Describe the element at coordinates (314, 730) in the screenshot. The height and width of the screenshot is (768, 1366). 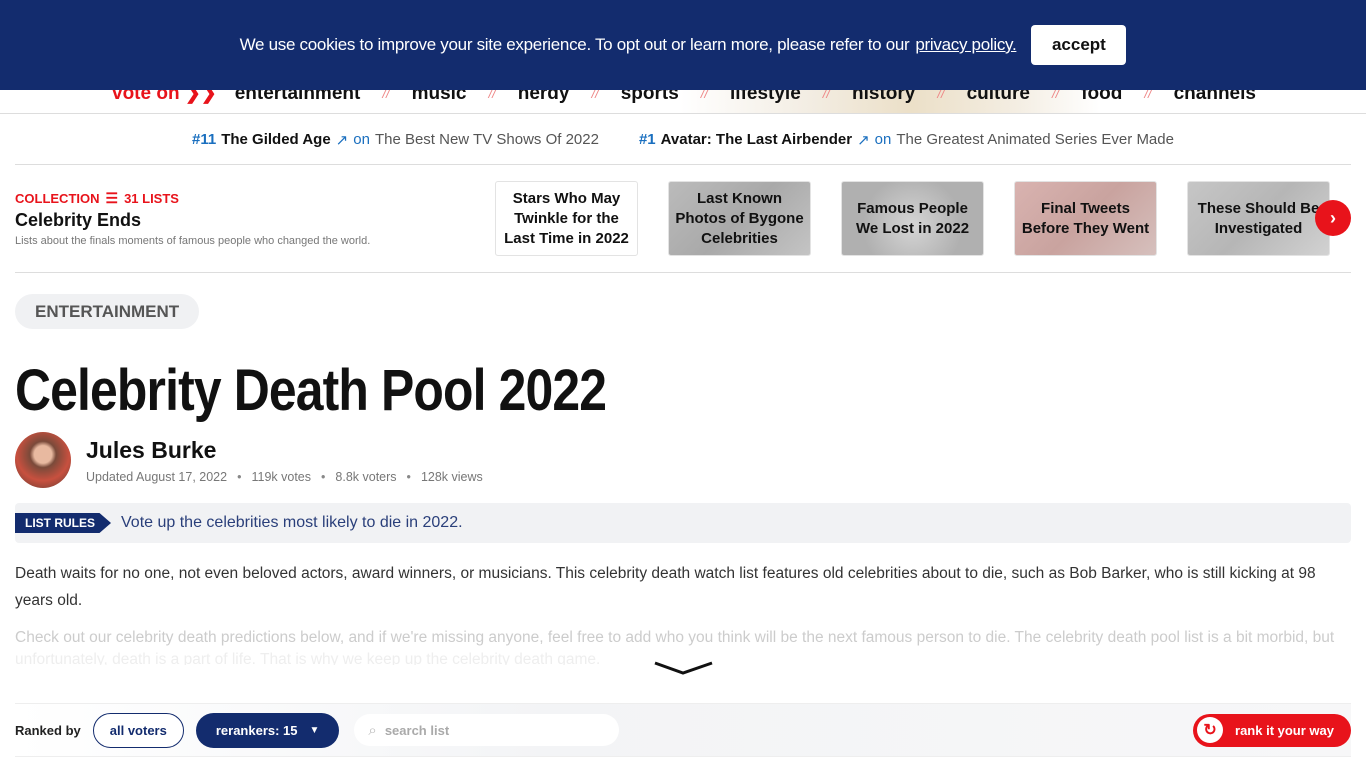
I see `caret-down-icon: ▼` at that location.